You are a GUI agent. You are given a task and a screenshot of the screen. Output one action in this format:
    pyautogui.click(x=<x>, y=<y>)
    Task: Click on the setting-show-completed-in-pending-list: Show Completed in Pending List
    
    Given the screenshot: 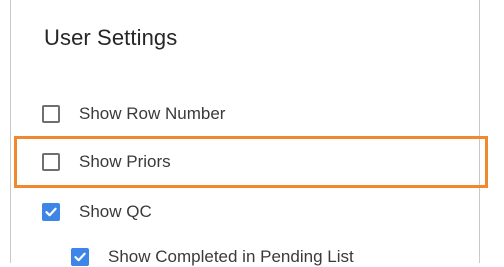 What is the action you would take?
    pyautogui.click(x=212, y=257)
    